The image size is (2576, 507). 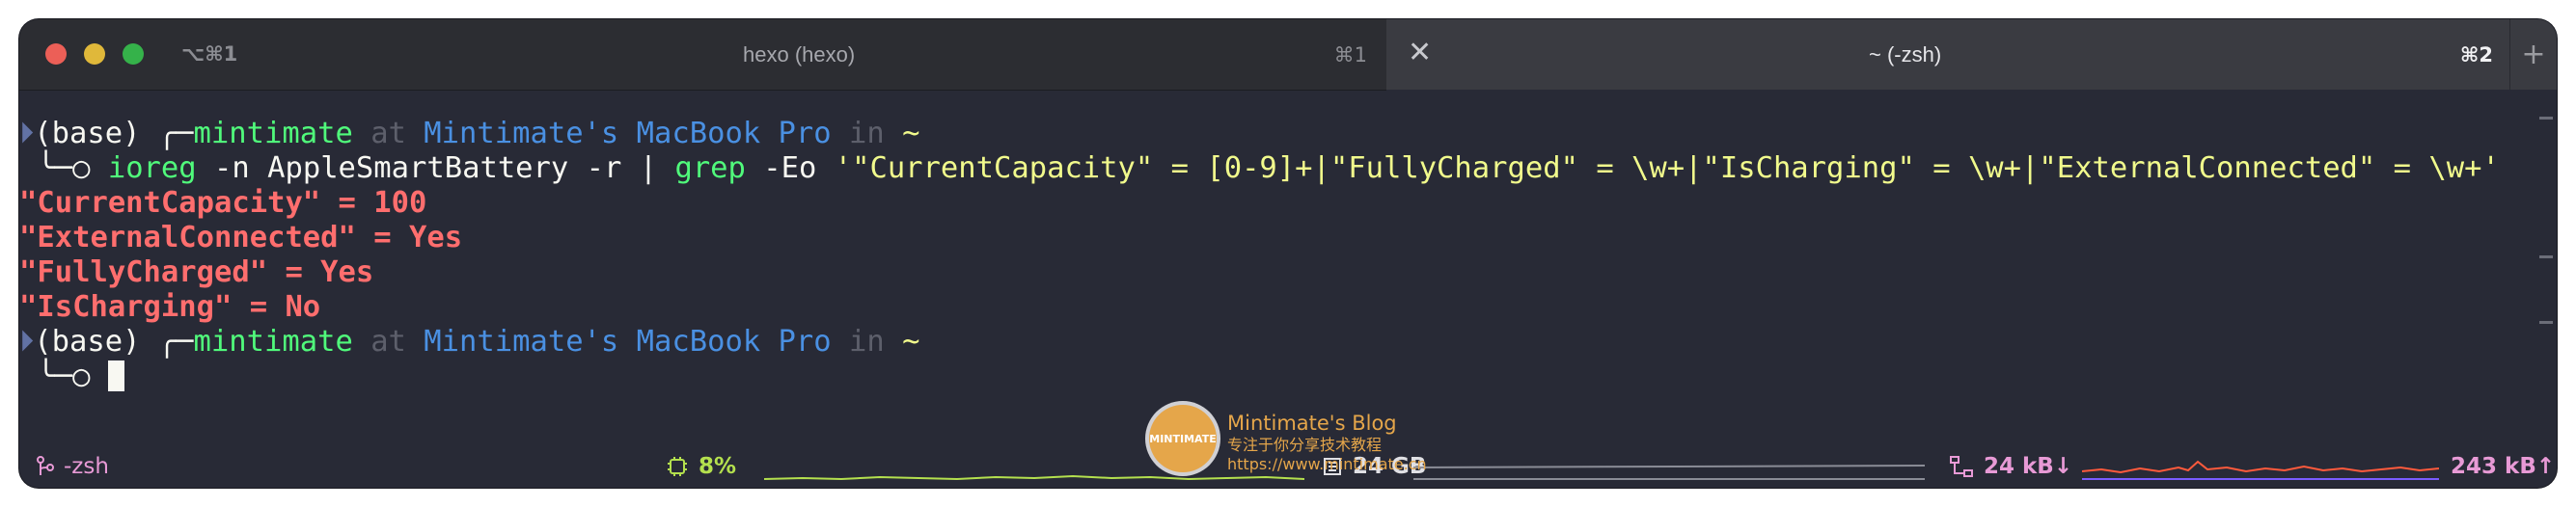 What do you see at coordinates (2260, 470) in the screenshot?
I see `network-graph` at bounding box center [2260, 470].